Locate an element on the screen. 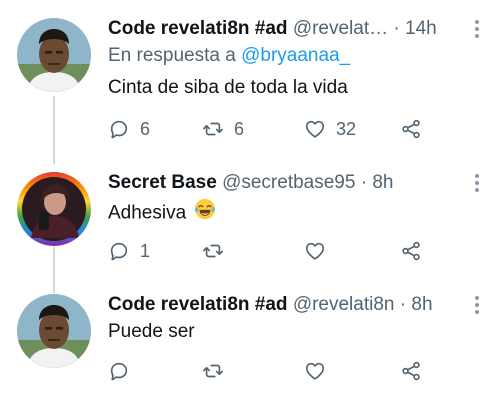  tweet-text-body: Adhesiva is located at coordinates (147, 213).